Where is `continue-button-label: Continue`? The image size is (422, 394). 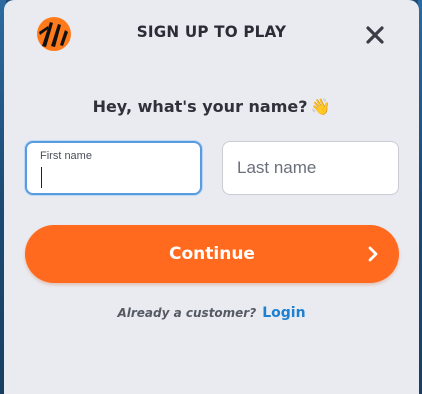
continue-button-label: Continue is located at coordinates (212, 254).